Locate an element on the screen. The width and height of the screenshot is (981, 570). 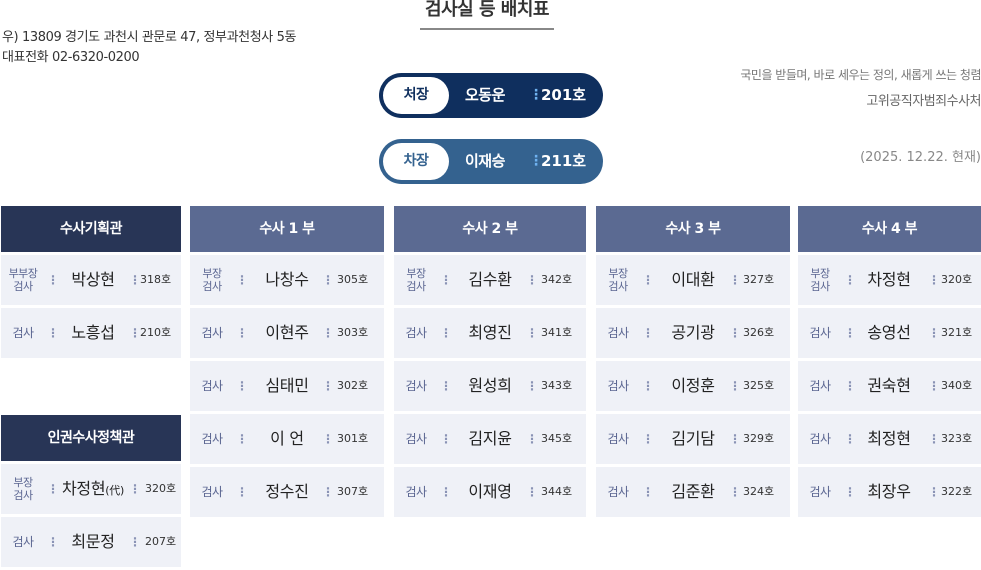
staff-name: 이재영 is located at coordinates (490, 491).